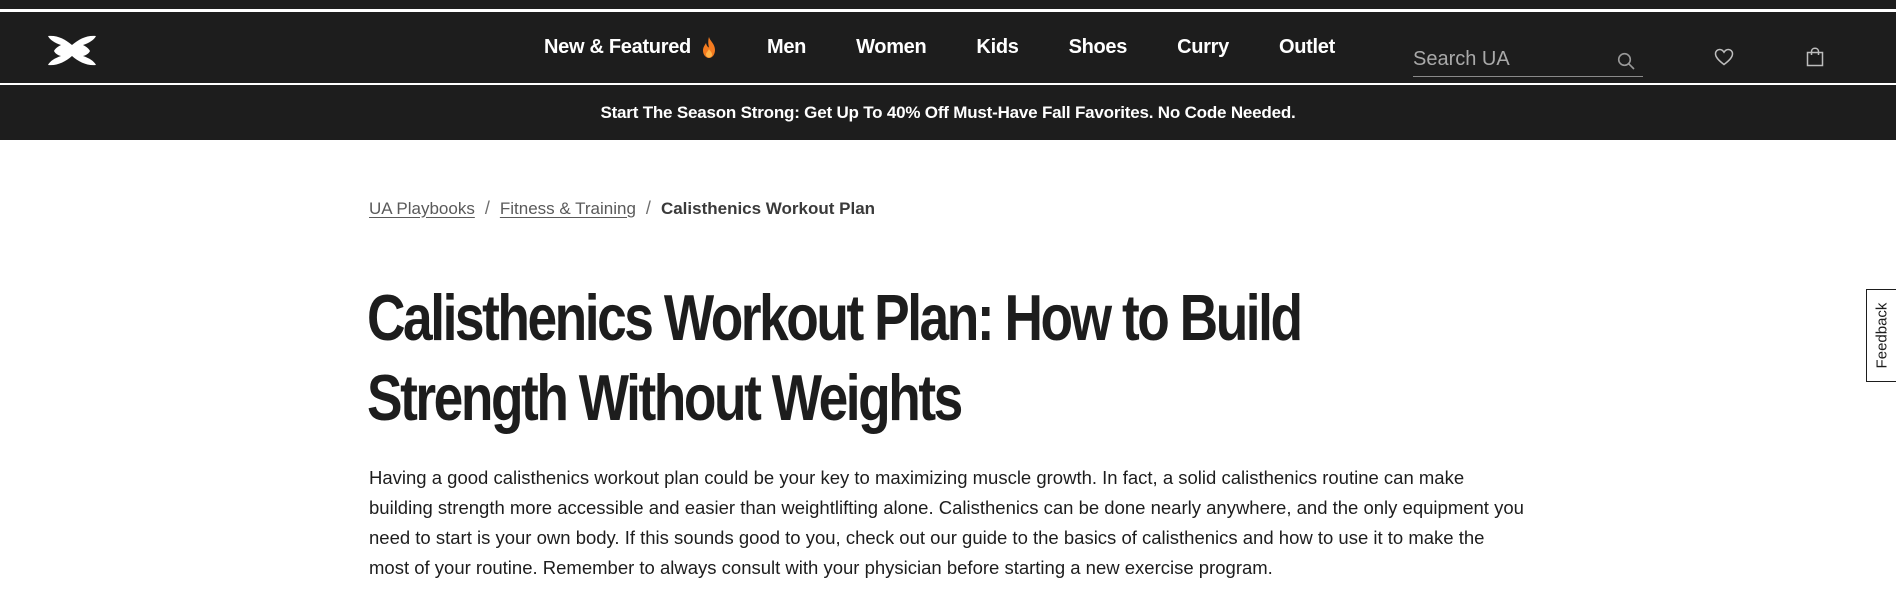 The image size is (1896, 608). I want to click on nav-shoes: Shoes, so click(1098, 47).